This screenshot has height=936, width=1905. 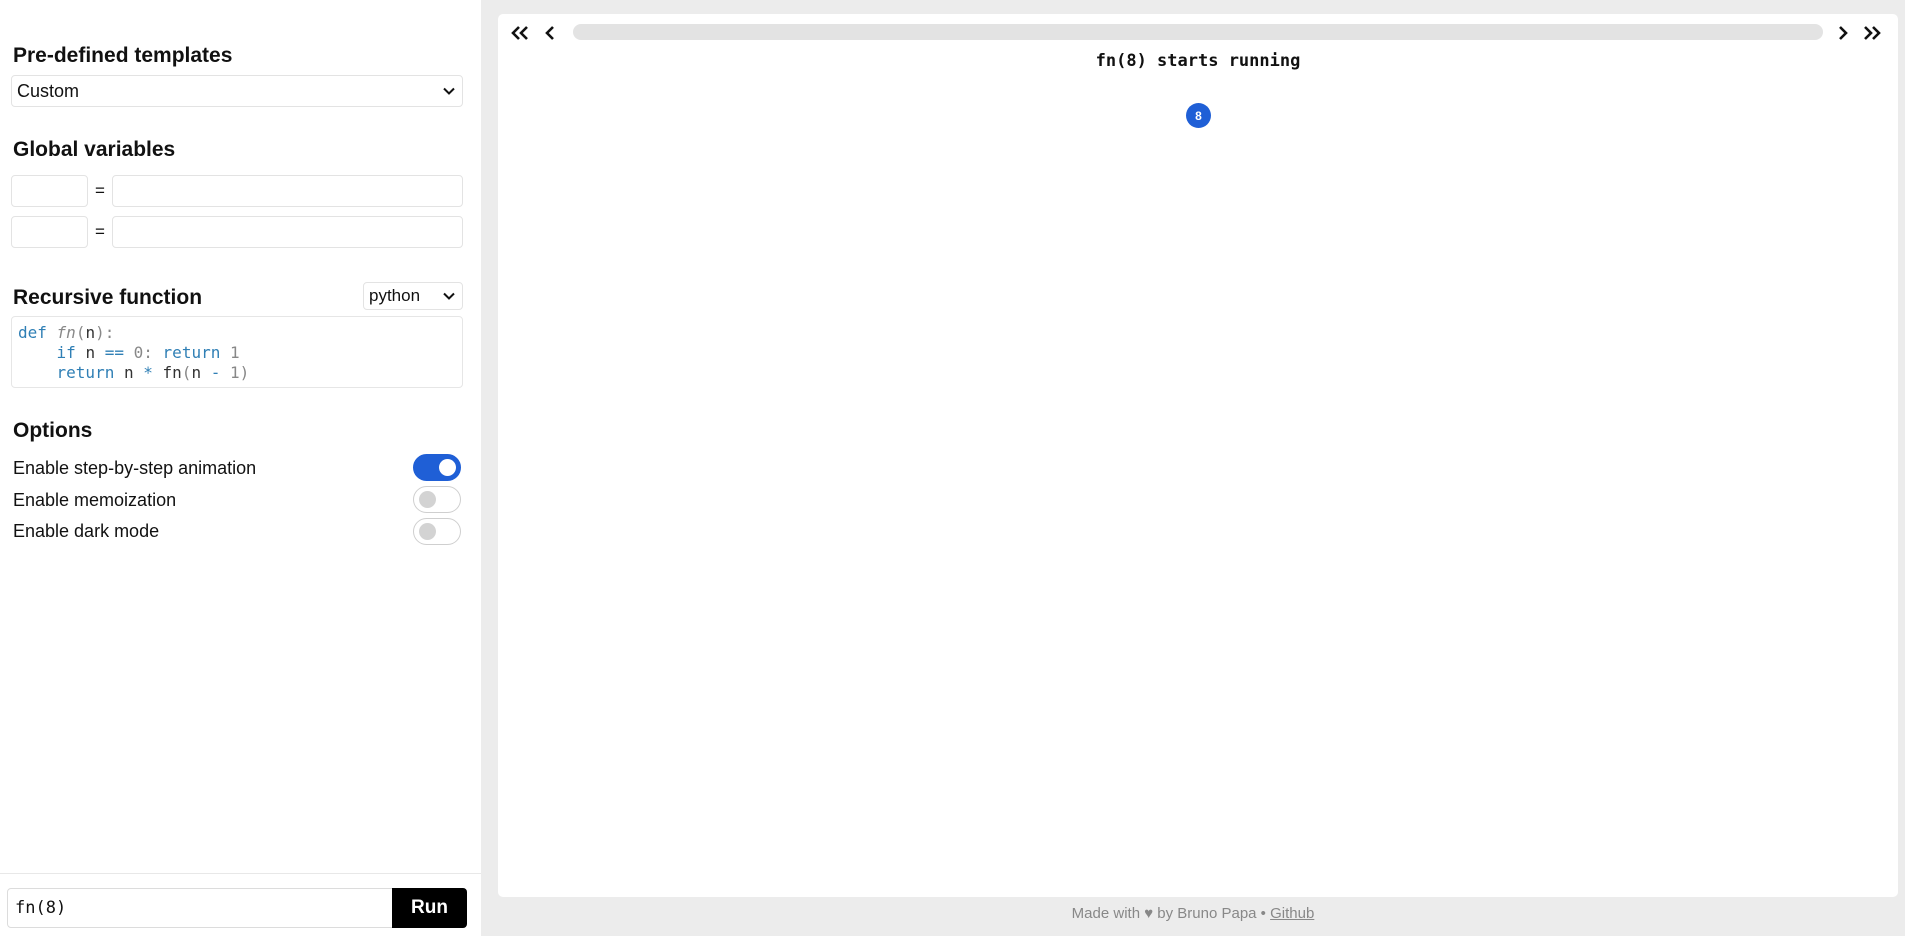 I want to click on run-bar: fn(8) Run, so click(x=240, y=904).